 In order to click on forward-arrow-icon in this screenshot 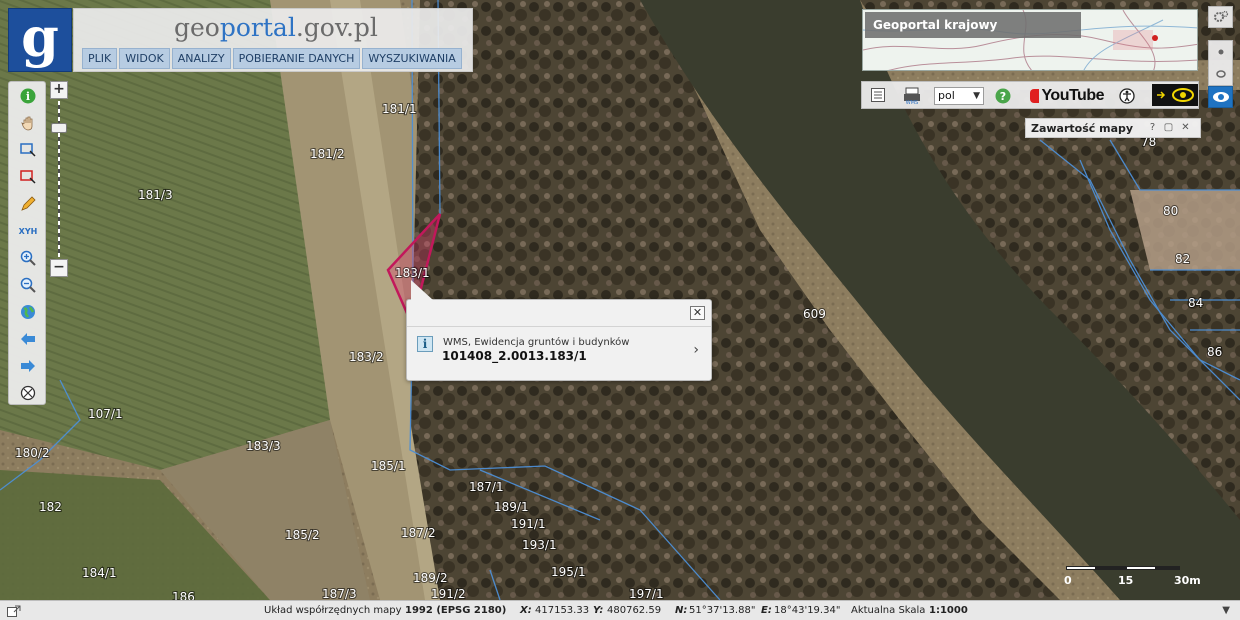, I will do `click(28, 366)`.